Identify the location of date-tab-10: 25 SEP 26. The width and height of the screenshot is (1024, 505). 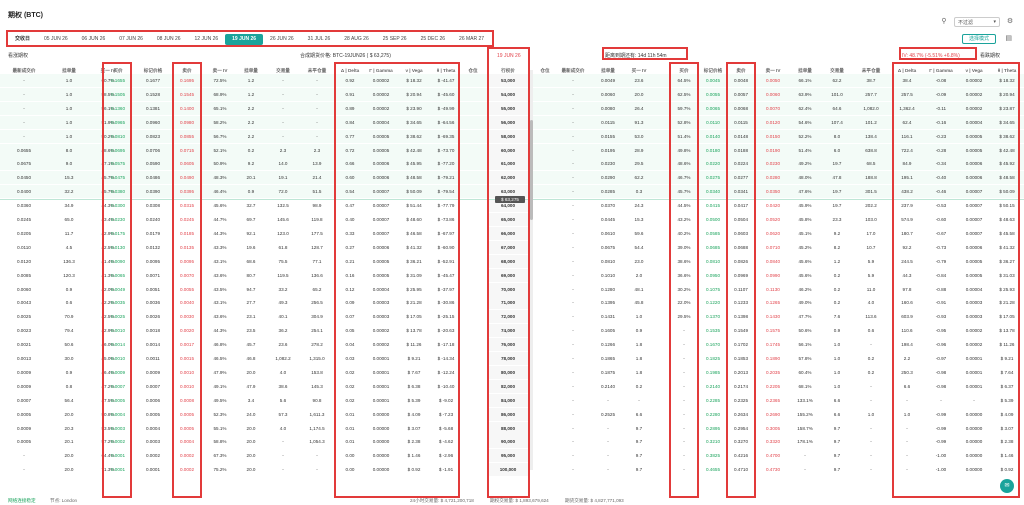
(395, 39).